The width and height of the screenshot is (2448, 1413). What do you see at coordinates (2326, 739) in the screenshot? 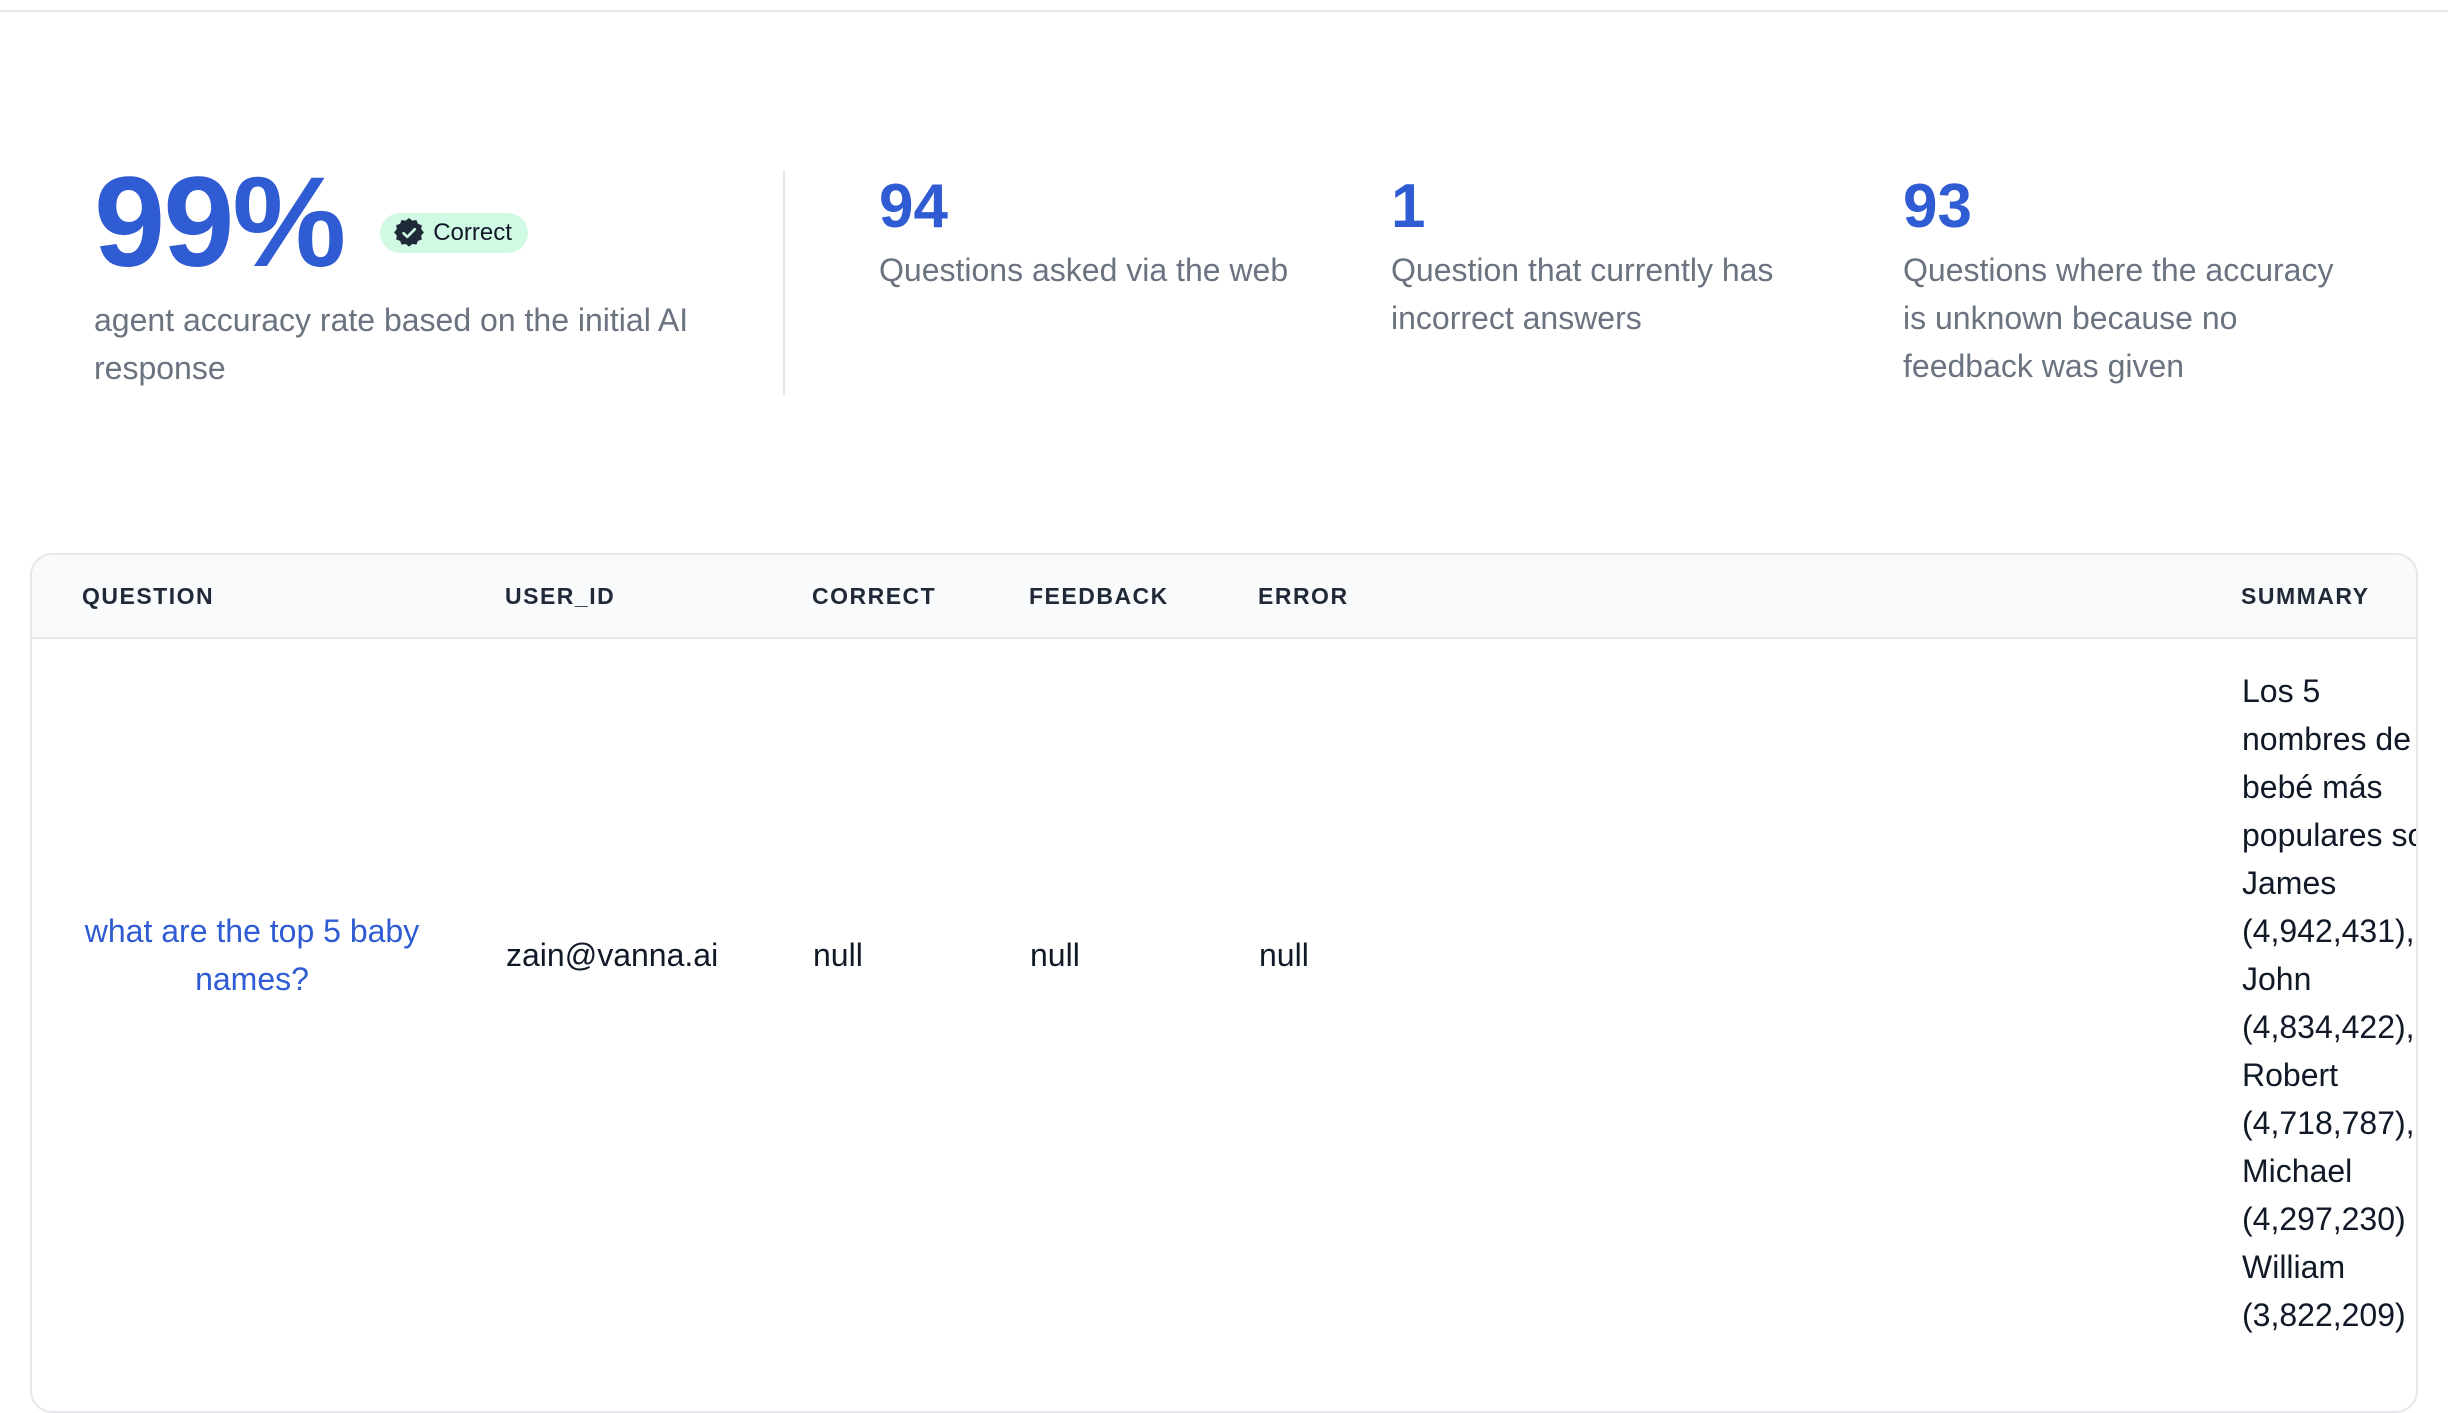
I see `summary-line: nombres de` at bounding box center [2326, 739].